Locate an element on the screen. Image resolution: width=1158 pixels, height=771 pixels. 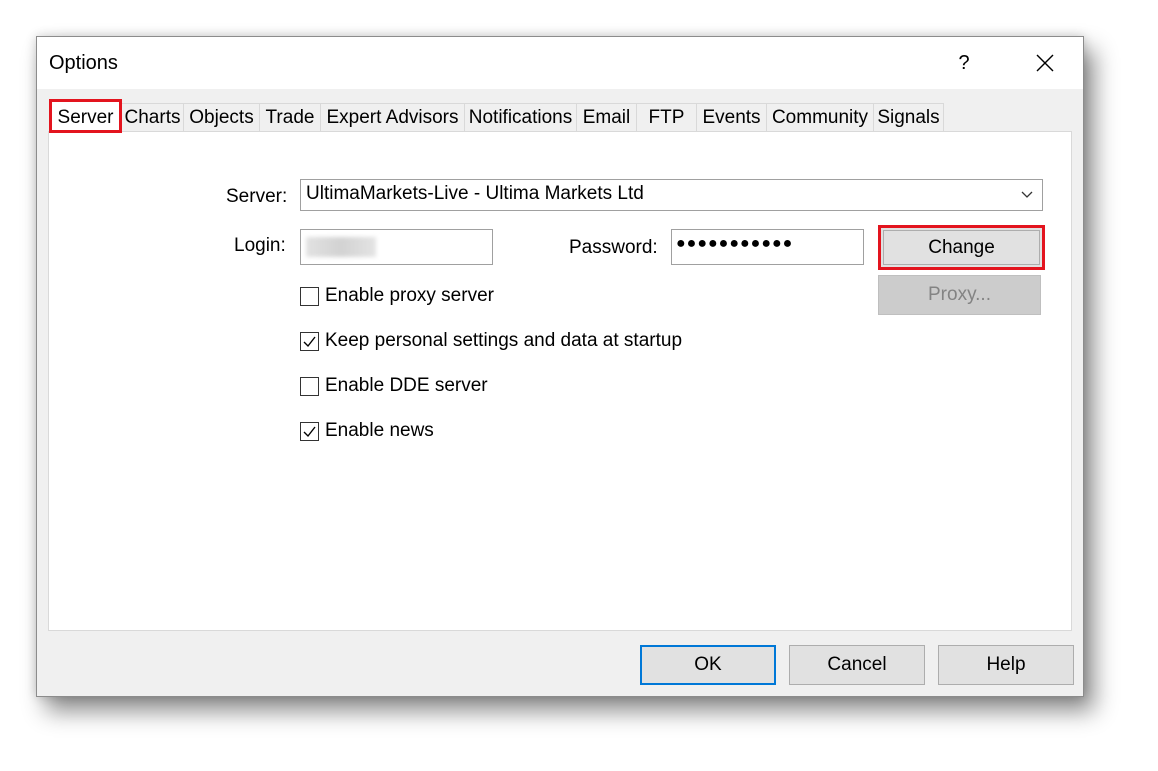
title-bar: Options ? is located at coordinates (560, 63).